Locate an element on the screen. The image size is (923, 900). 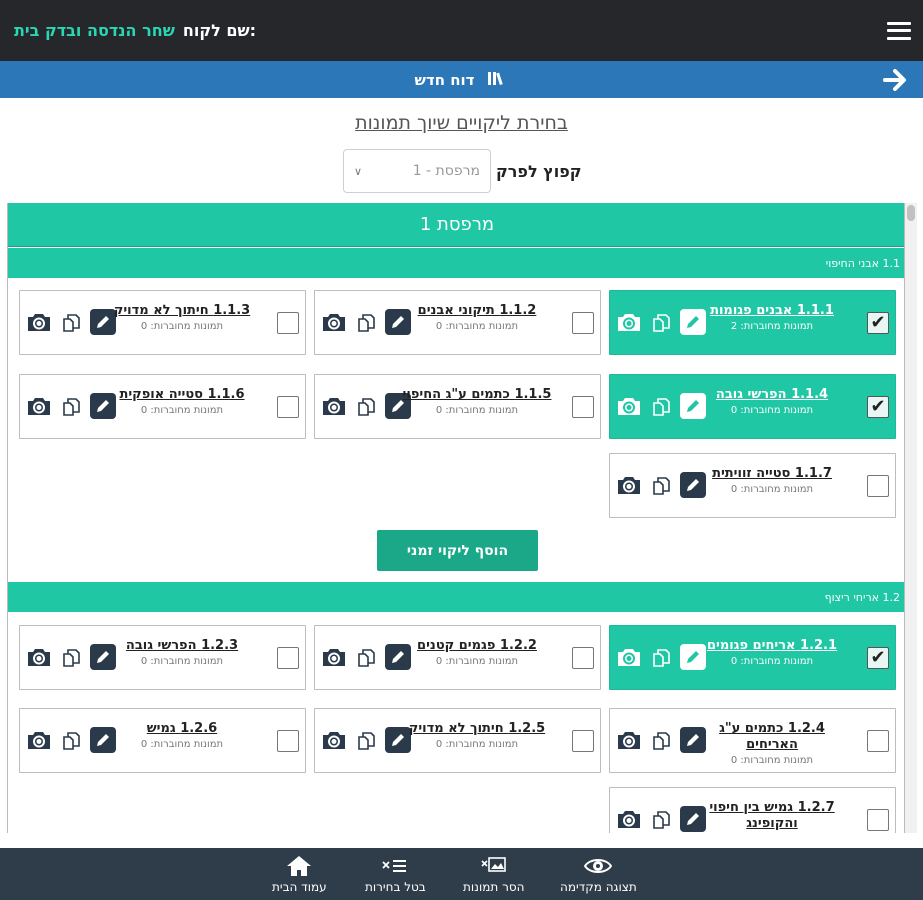
defect-card: 1.1.5 כתמים ע"ג החיפוי תמונות מחוברות: 0 is located at coordinates (457, 406).